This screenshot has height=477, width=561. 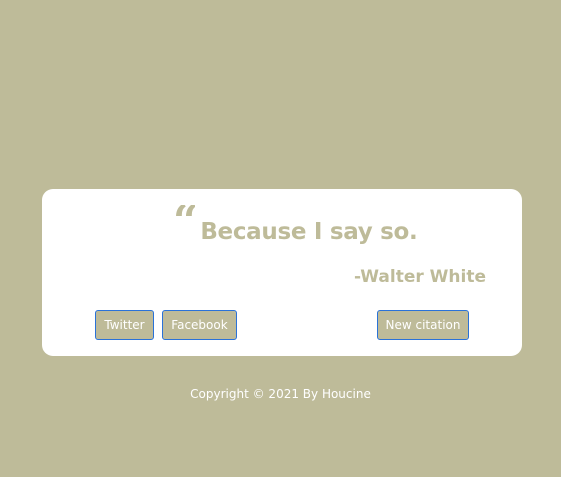 I want to click on copyright-text: Copyright © 2021 By Houcine, so click(x=280, y=394).